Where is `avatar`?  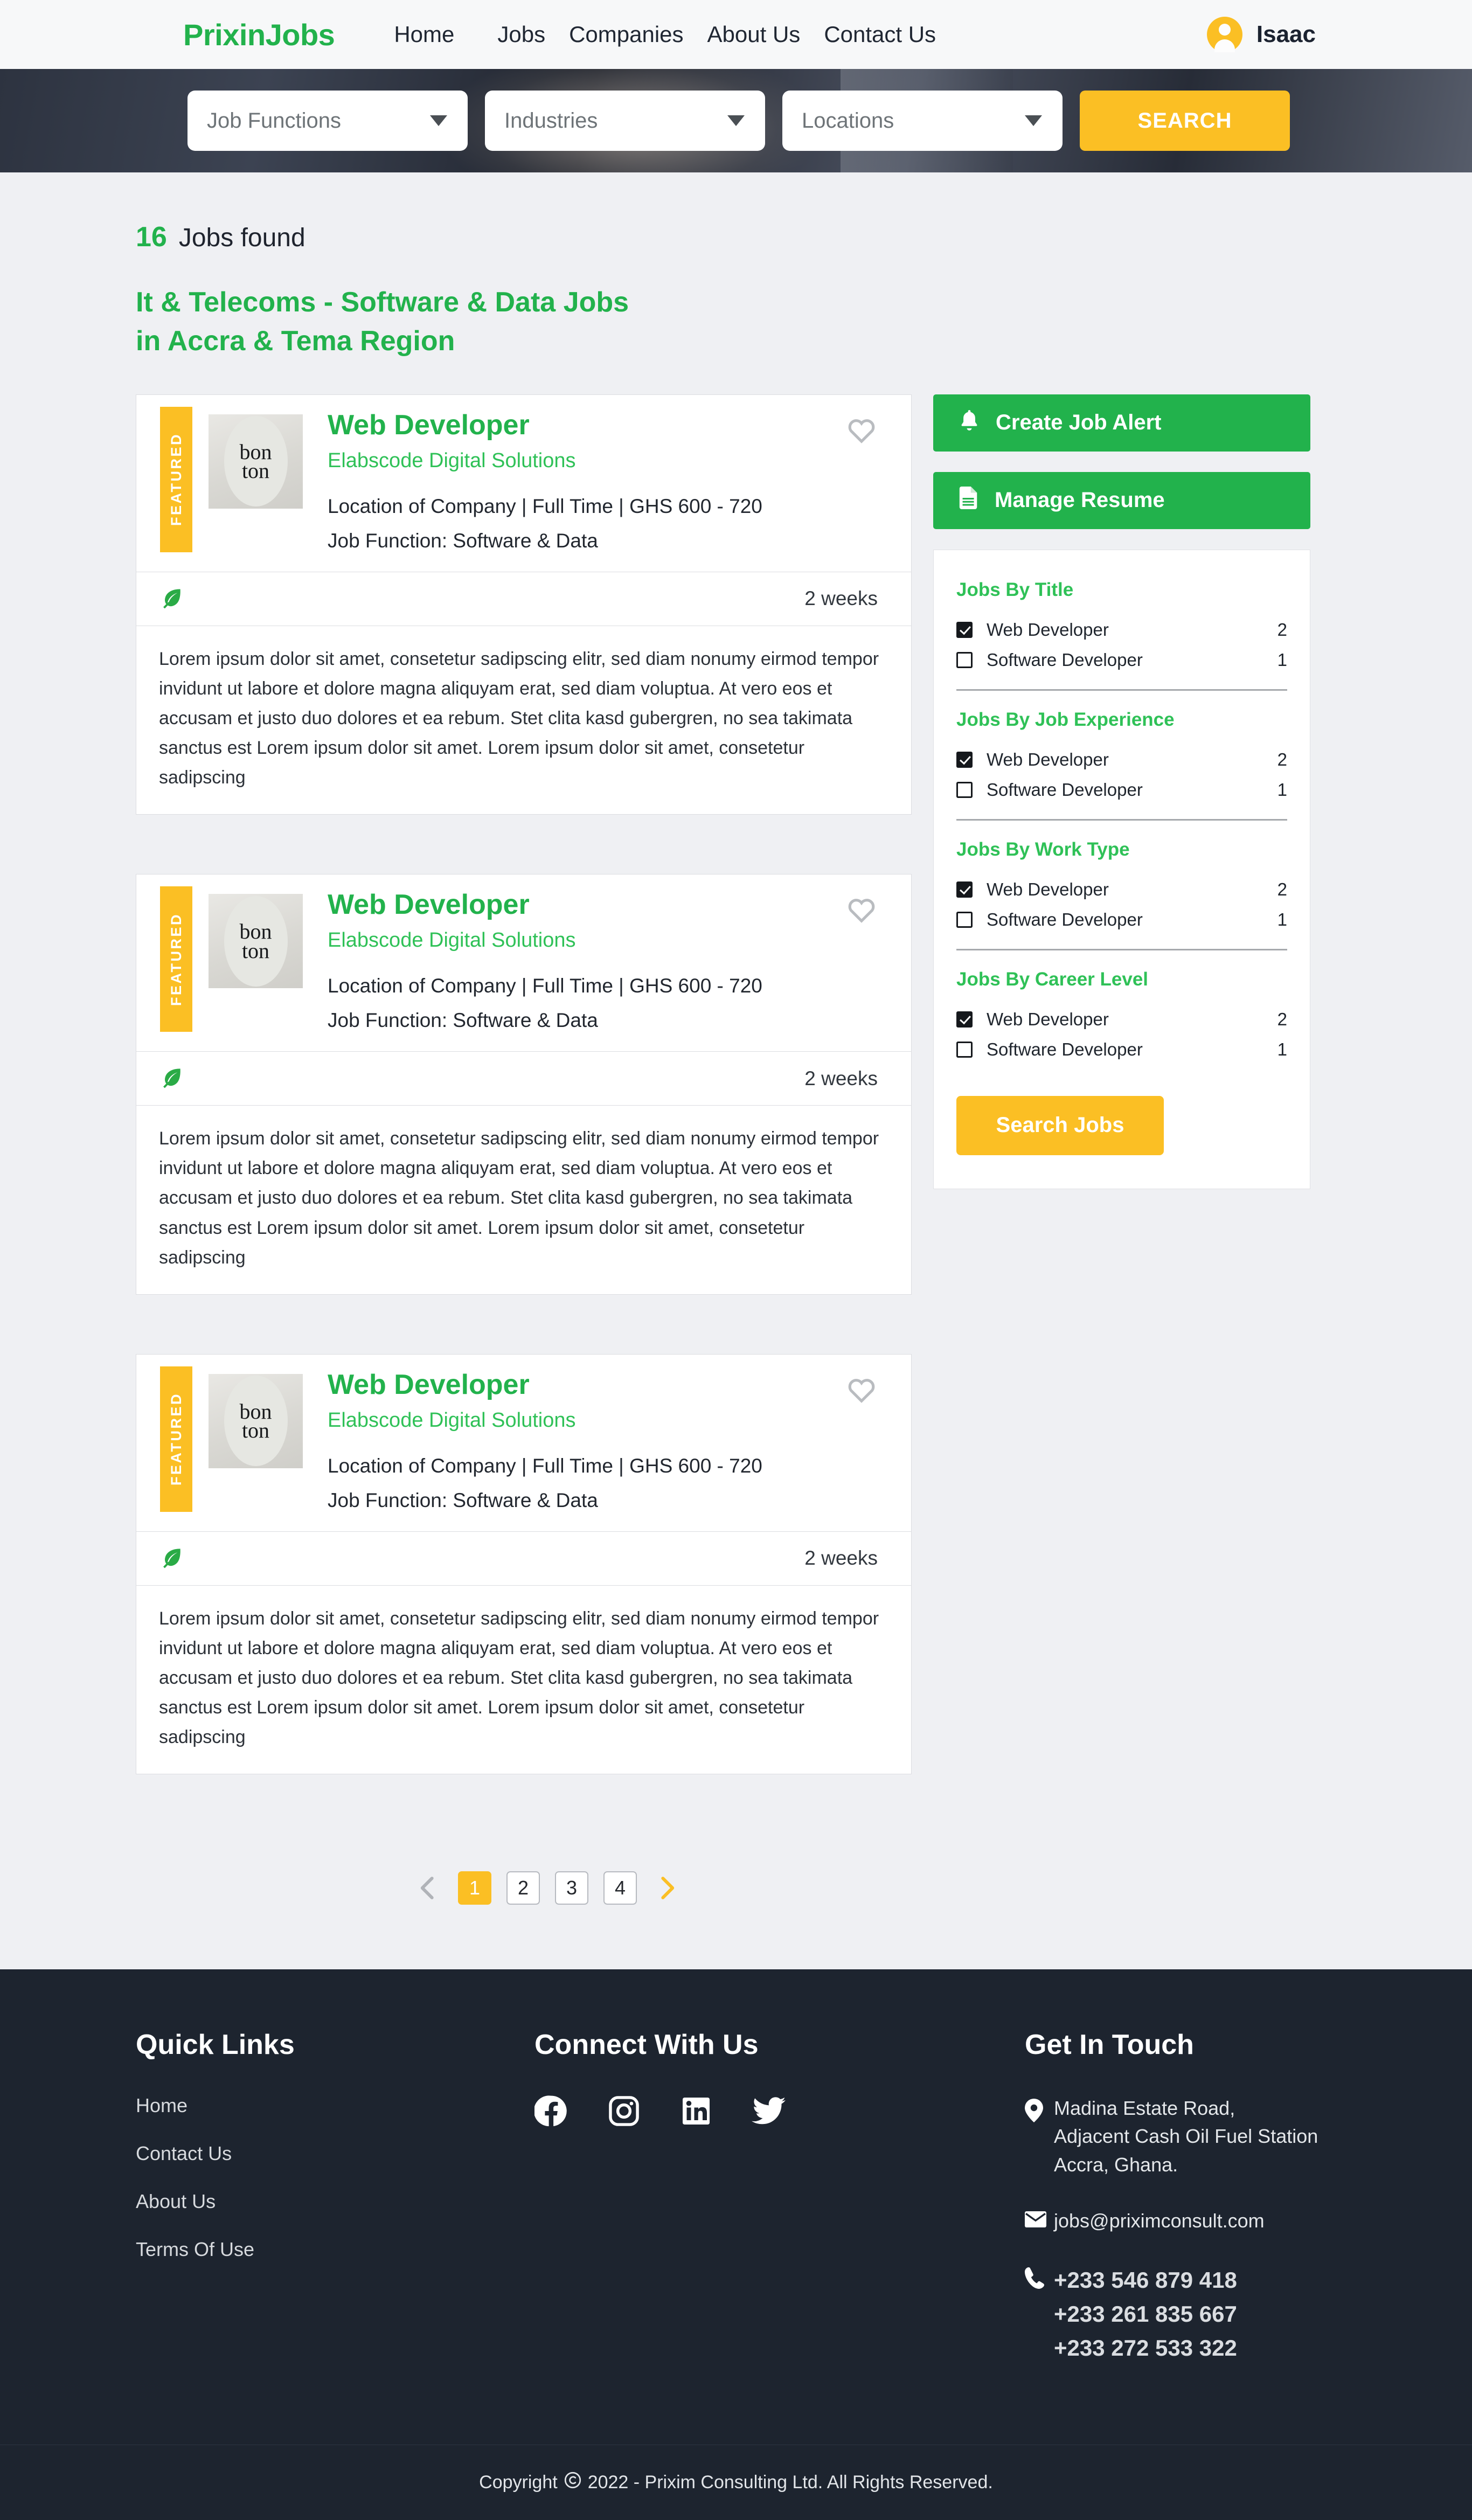 avatar is located at coordinates (1224, 34).